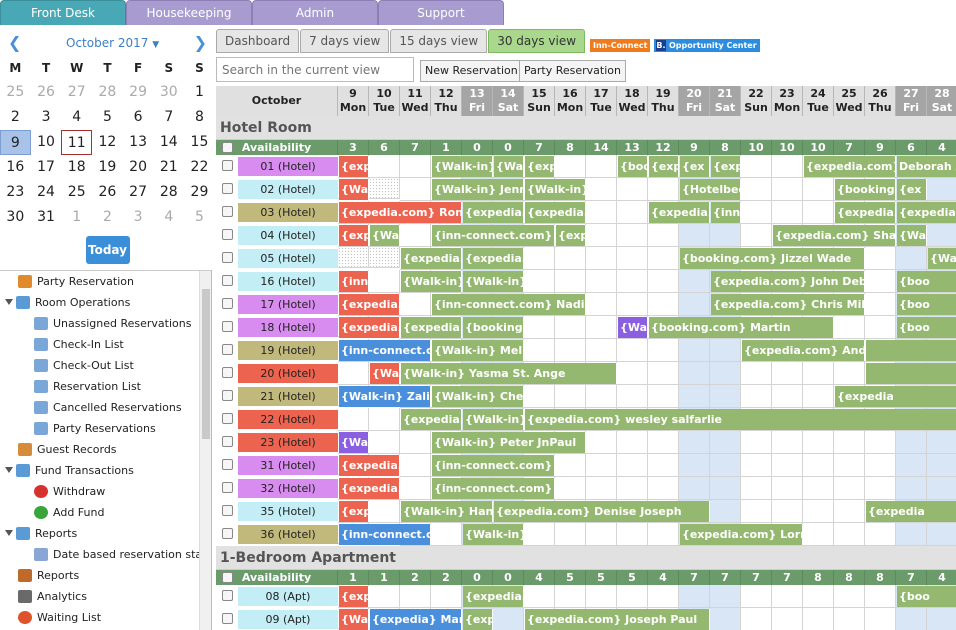 The height and width of the screenshot is (630, 956). I want to click on day-header: 20 Fri, so click(694, 101).